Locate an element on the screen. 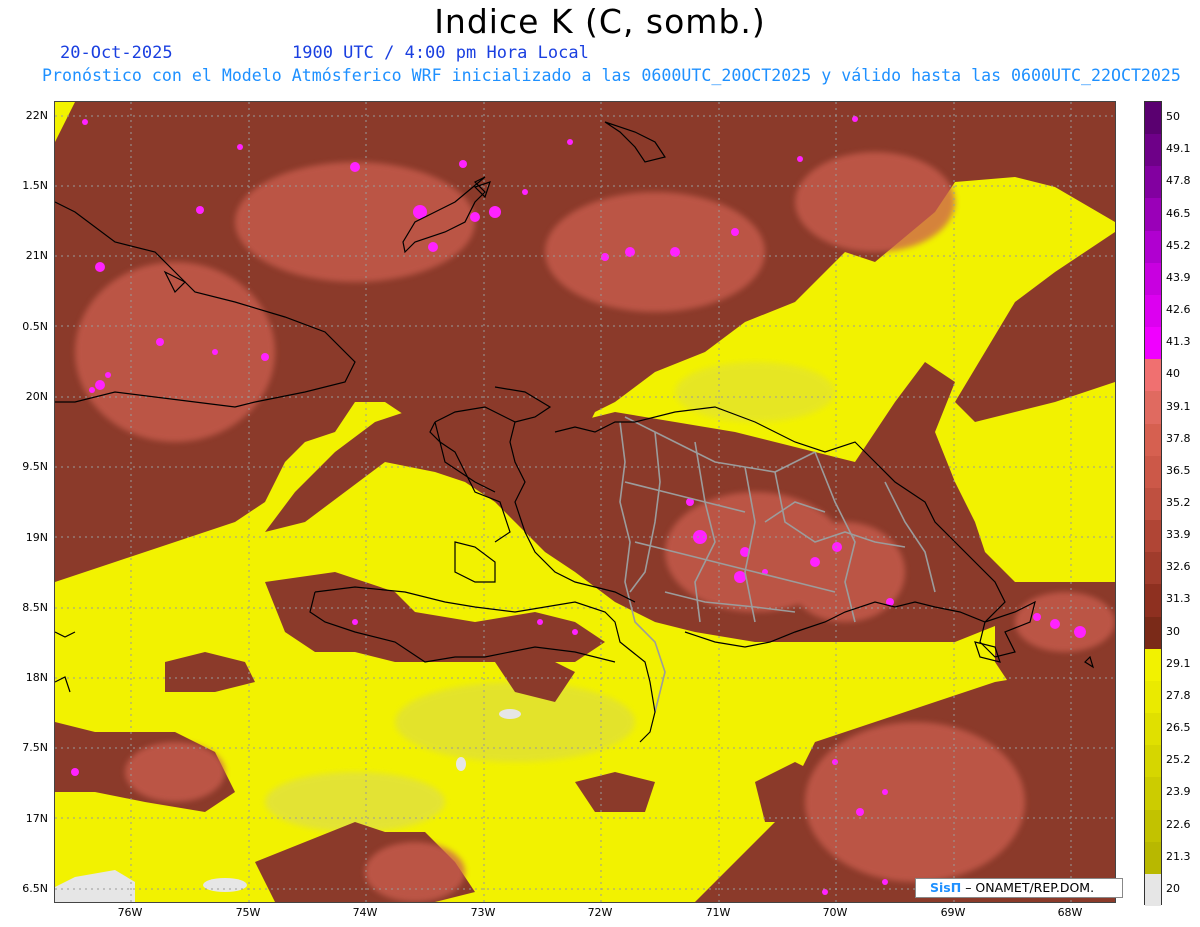 Image resolution: width=1200 pixels, height=927 pixels. lat-label-21n: 21N is located at coordinates (36, 255).